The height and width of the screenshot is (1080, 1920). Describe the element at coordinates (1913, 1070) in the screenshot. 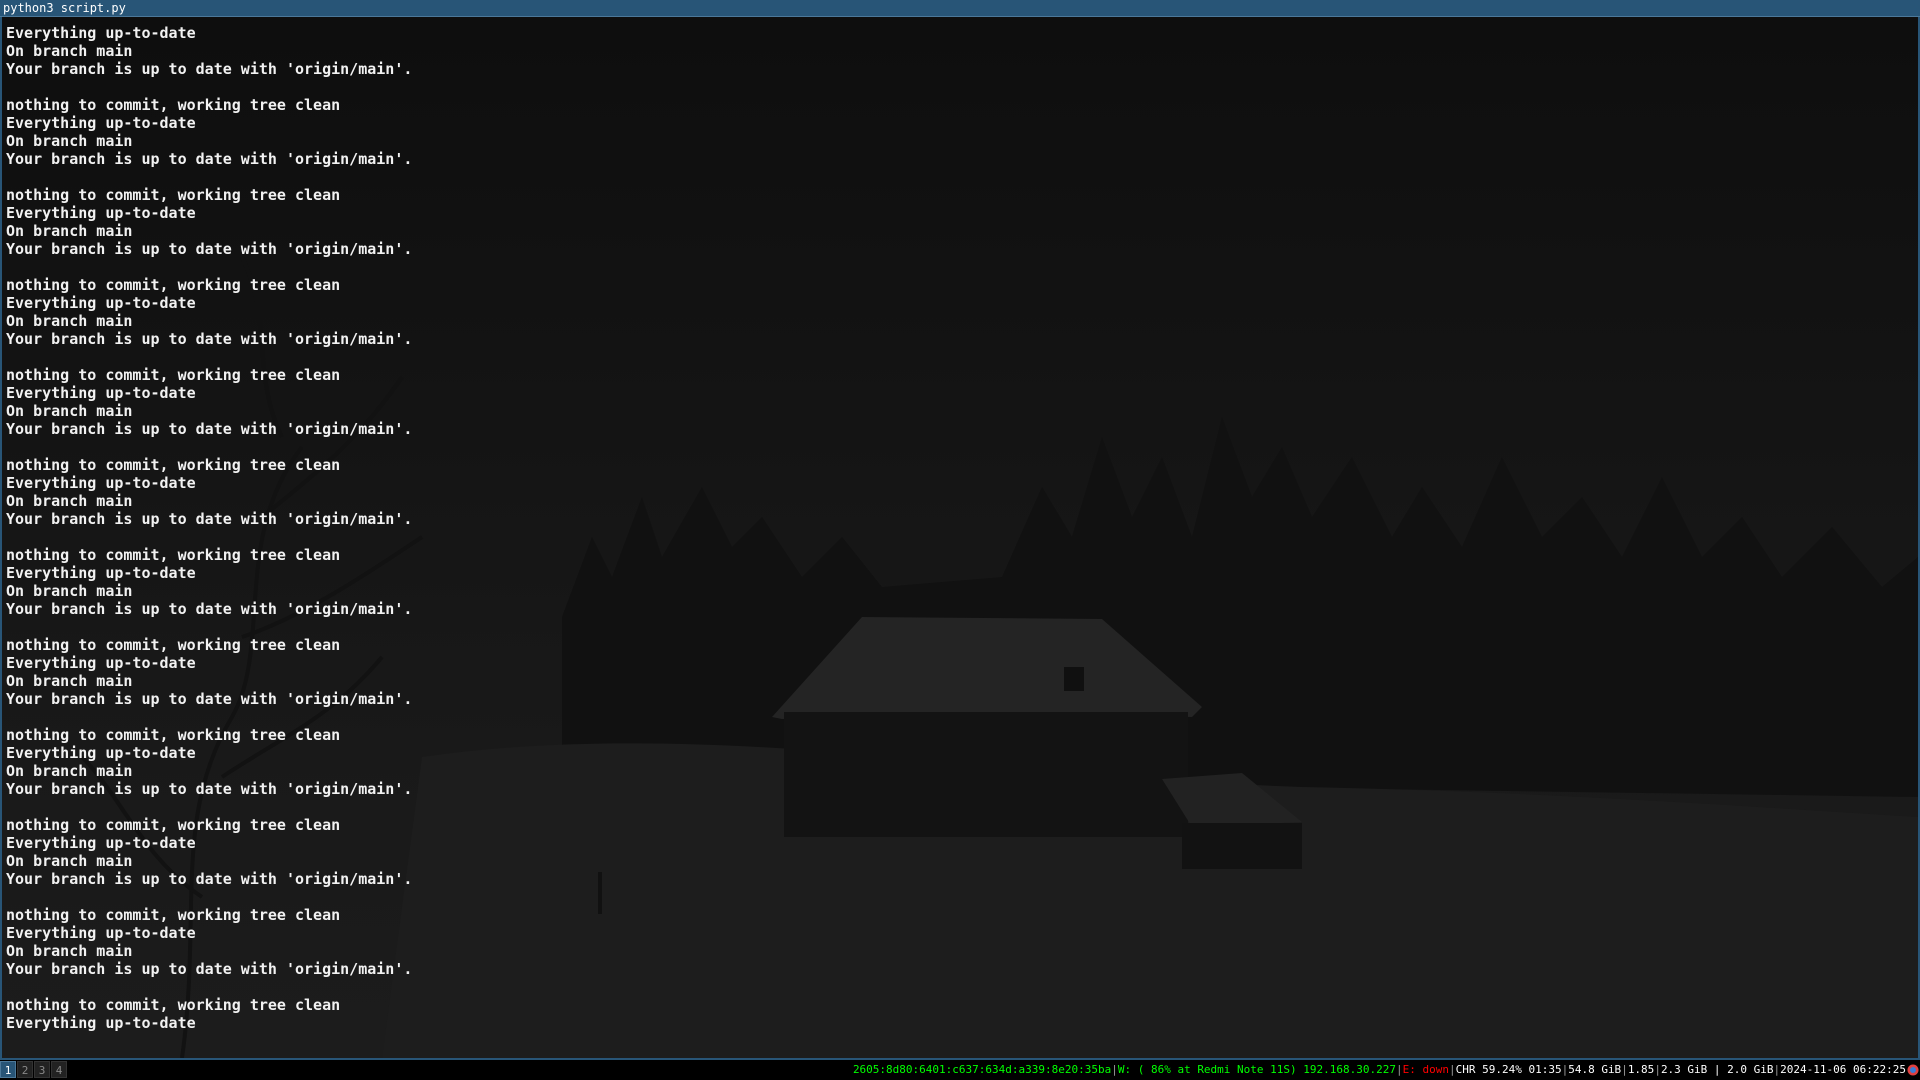

I see `tray-app-icon` at that location.